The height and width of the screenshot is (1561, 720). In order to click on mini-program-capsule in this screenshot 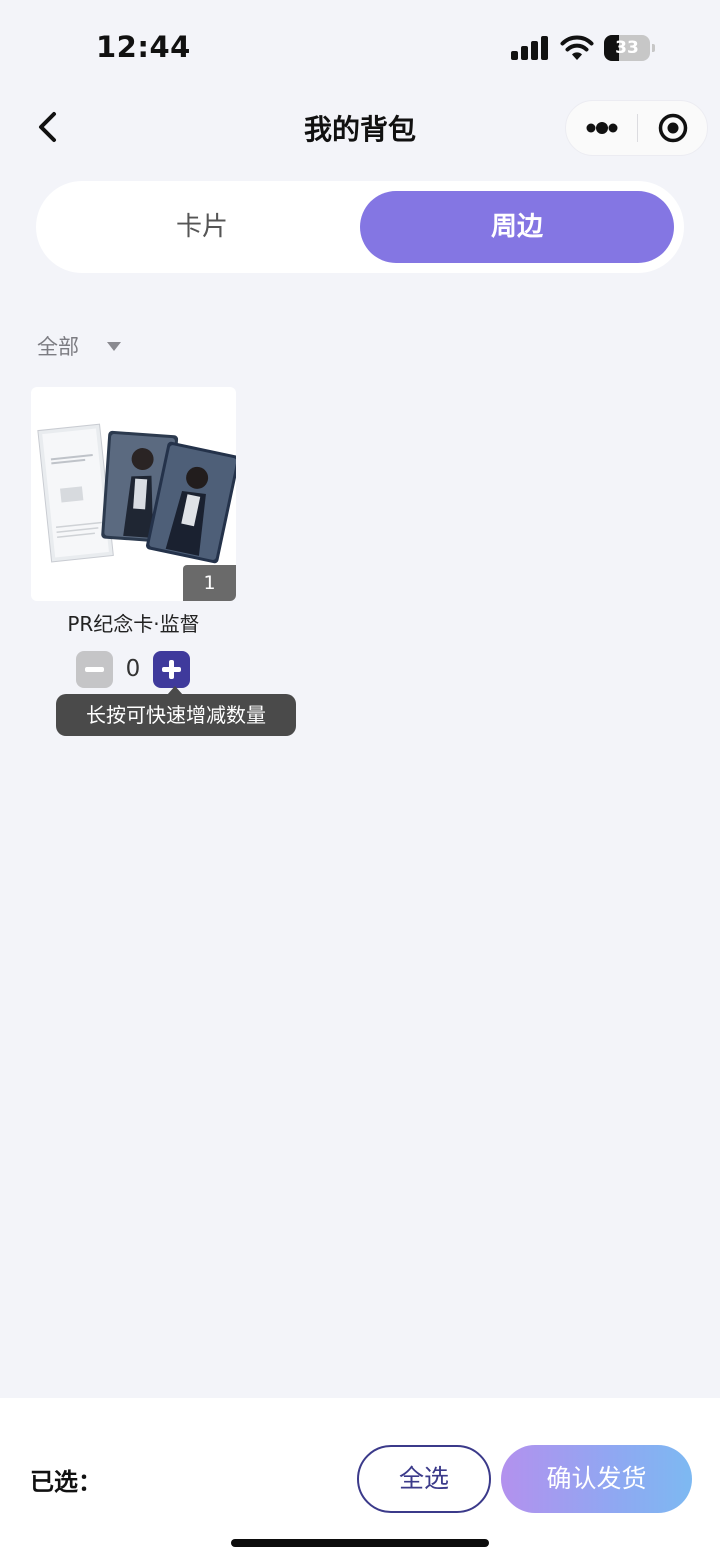, I will do `click(636, 128)`.